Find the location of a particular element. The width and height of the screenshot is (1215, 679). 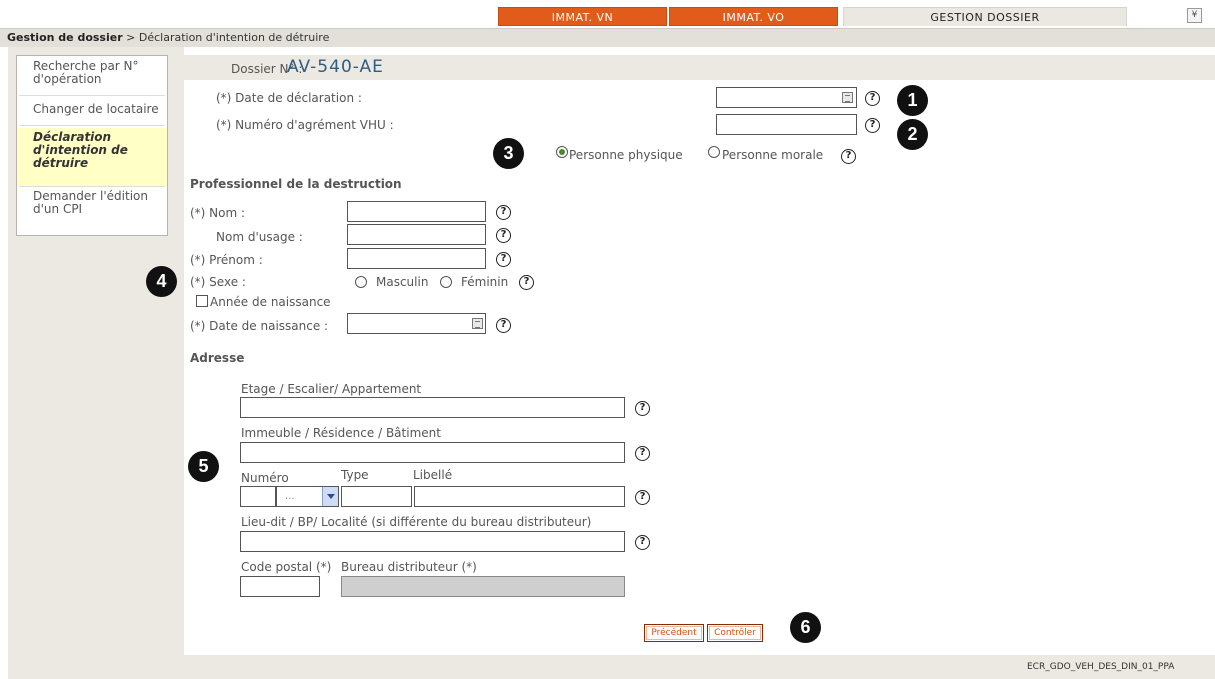

libelle-voie-field is located at coordinates (519, 496).